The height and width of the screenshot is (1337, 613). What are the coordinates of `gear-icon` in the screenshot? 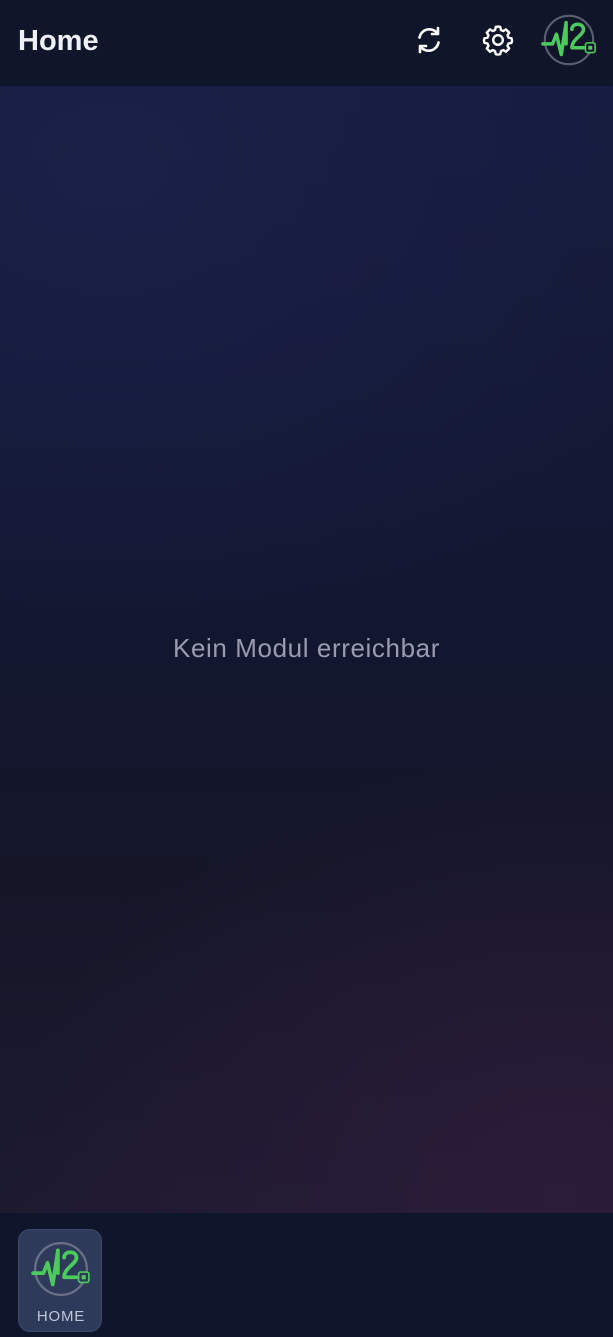 It's located at (498, 40).